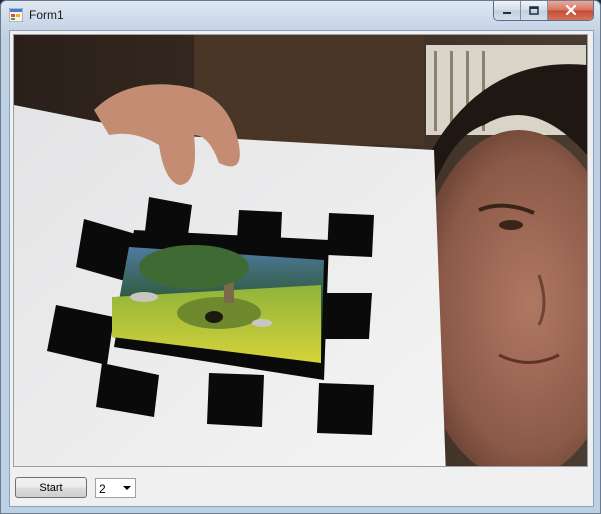  I want to click on caption-buttons, so click(543, 11).